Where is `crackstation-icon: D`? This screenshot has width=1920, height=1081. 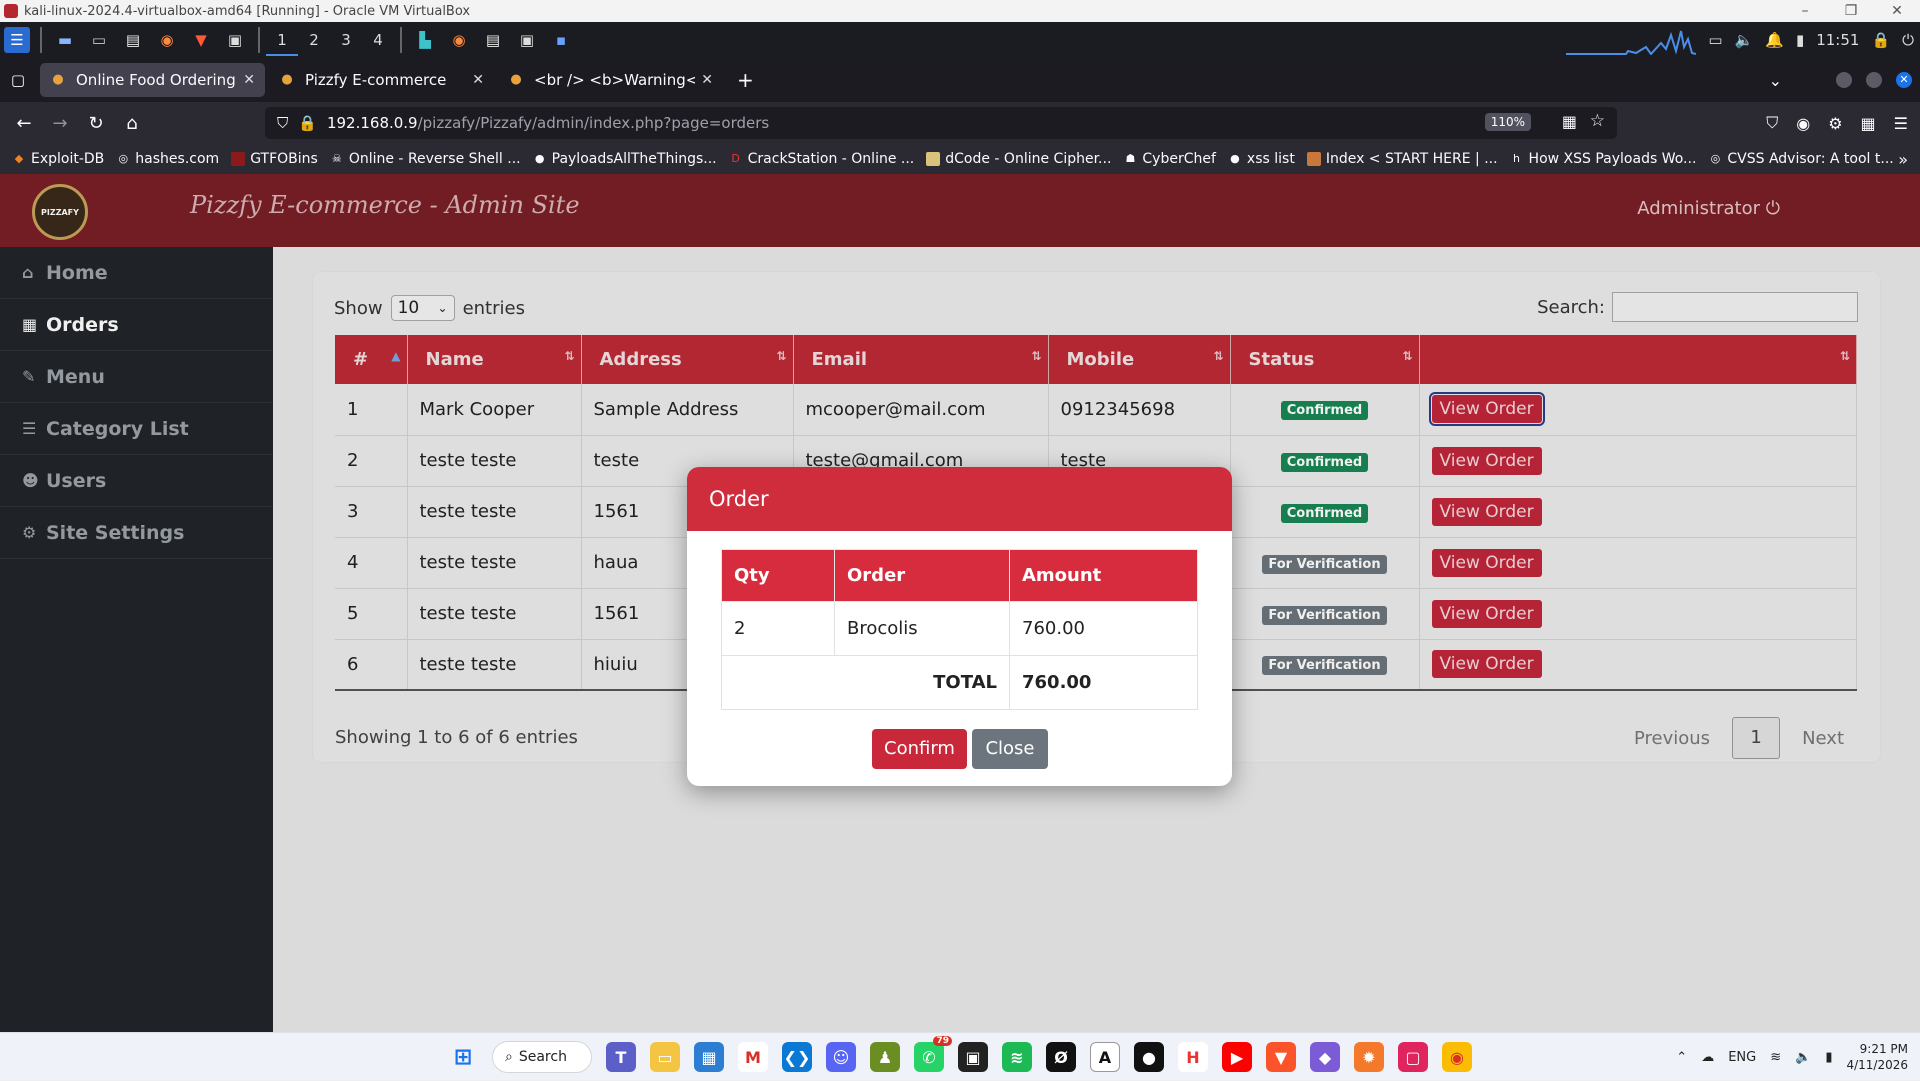
crackstation-icon: D is located at coordinates (735, 158).